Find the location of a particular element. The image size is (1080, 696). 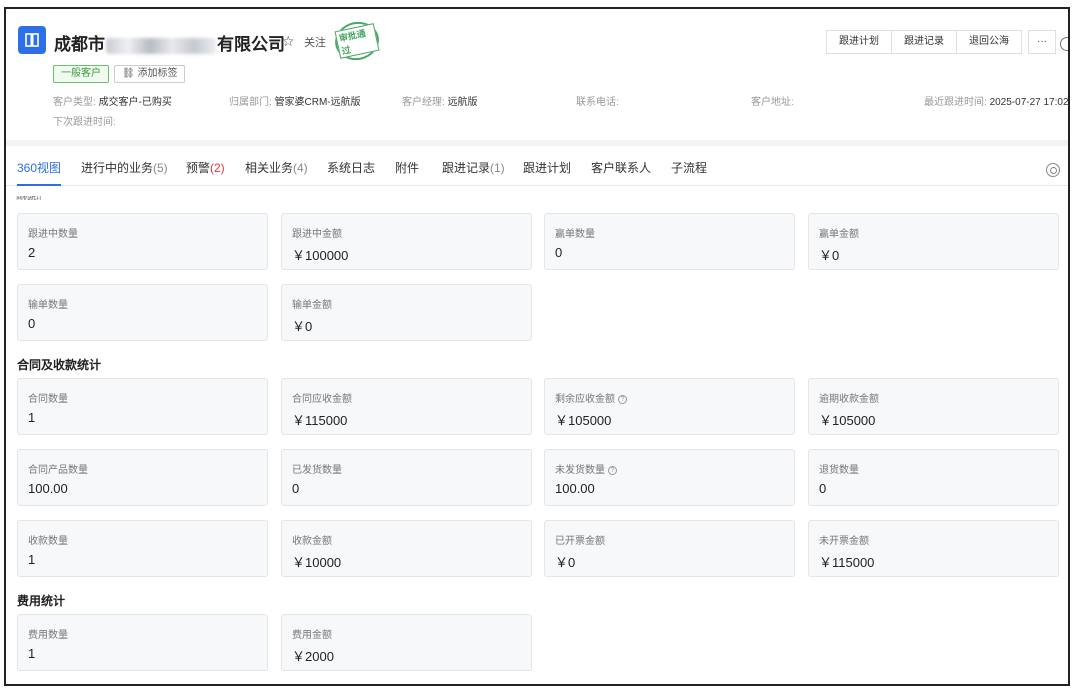

stat-card: 退货数量 0 is located at coordinates (933, 477).